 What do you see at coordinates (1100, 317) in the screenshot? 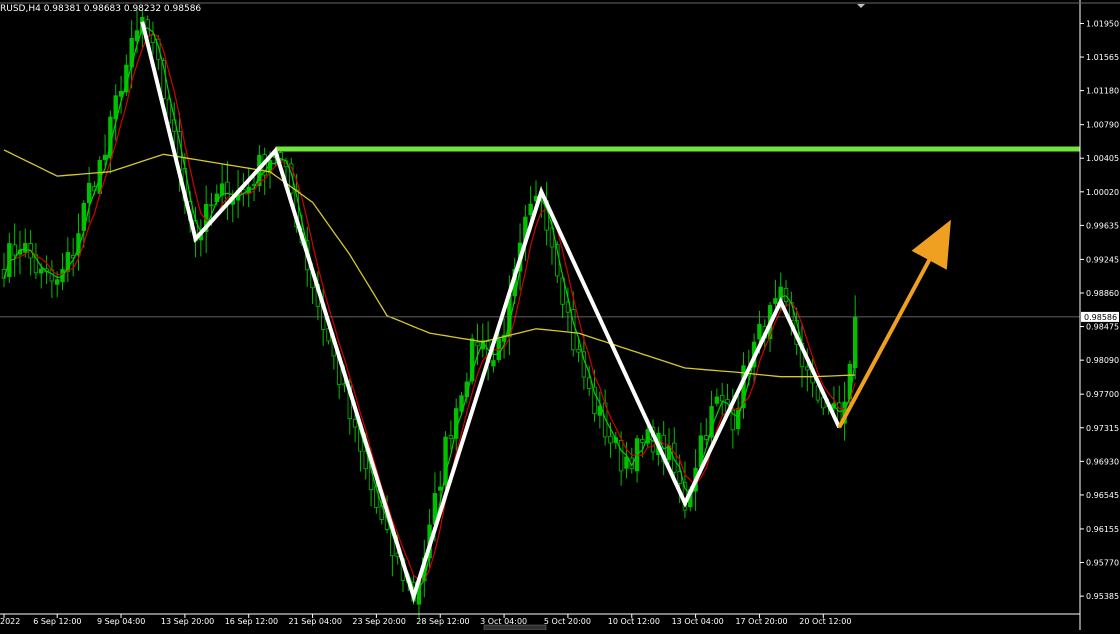
I see `current-price-label: 0.98586` at bounding box center [1100, 317].